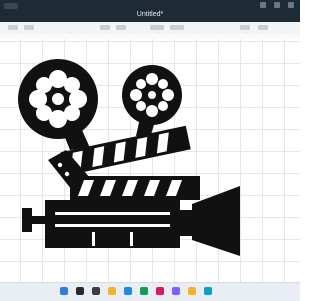  Describe the element at coordinates (58, 99) in the screenshot. I see `film-reel-left` at that location.